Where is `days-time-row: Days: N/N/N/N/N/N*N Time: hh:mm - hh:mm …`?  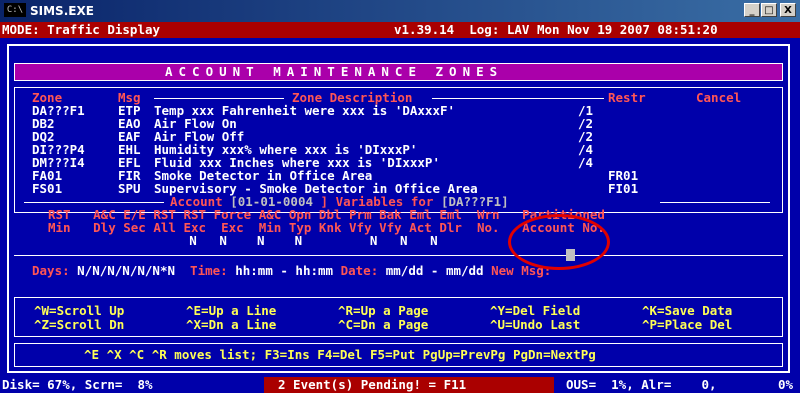 days-time-row: Days: N/N/N/N/N/N*N Time: hh:mm - hh:mm … is located at coordinates (291, 271).